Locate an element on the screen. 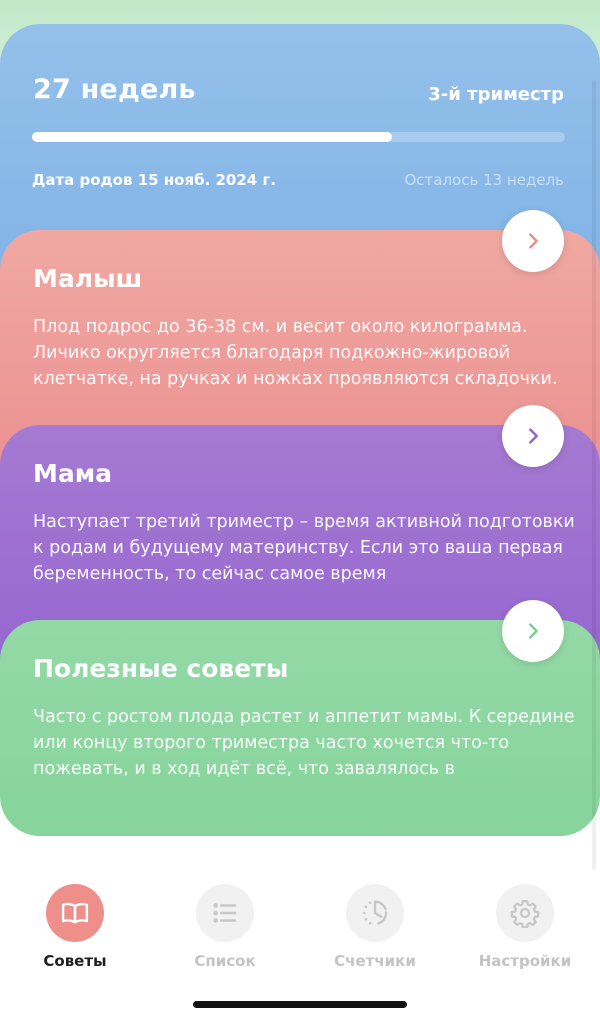  tab-settings: Настройки is located at coordinates (525, 925).